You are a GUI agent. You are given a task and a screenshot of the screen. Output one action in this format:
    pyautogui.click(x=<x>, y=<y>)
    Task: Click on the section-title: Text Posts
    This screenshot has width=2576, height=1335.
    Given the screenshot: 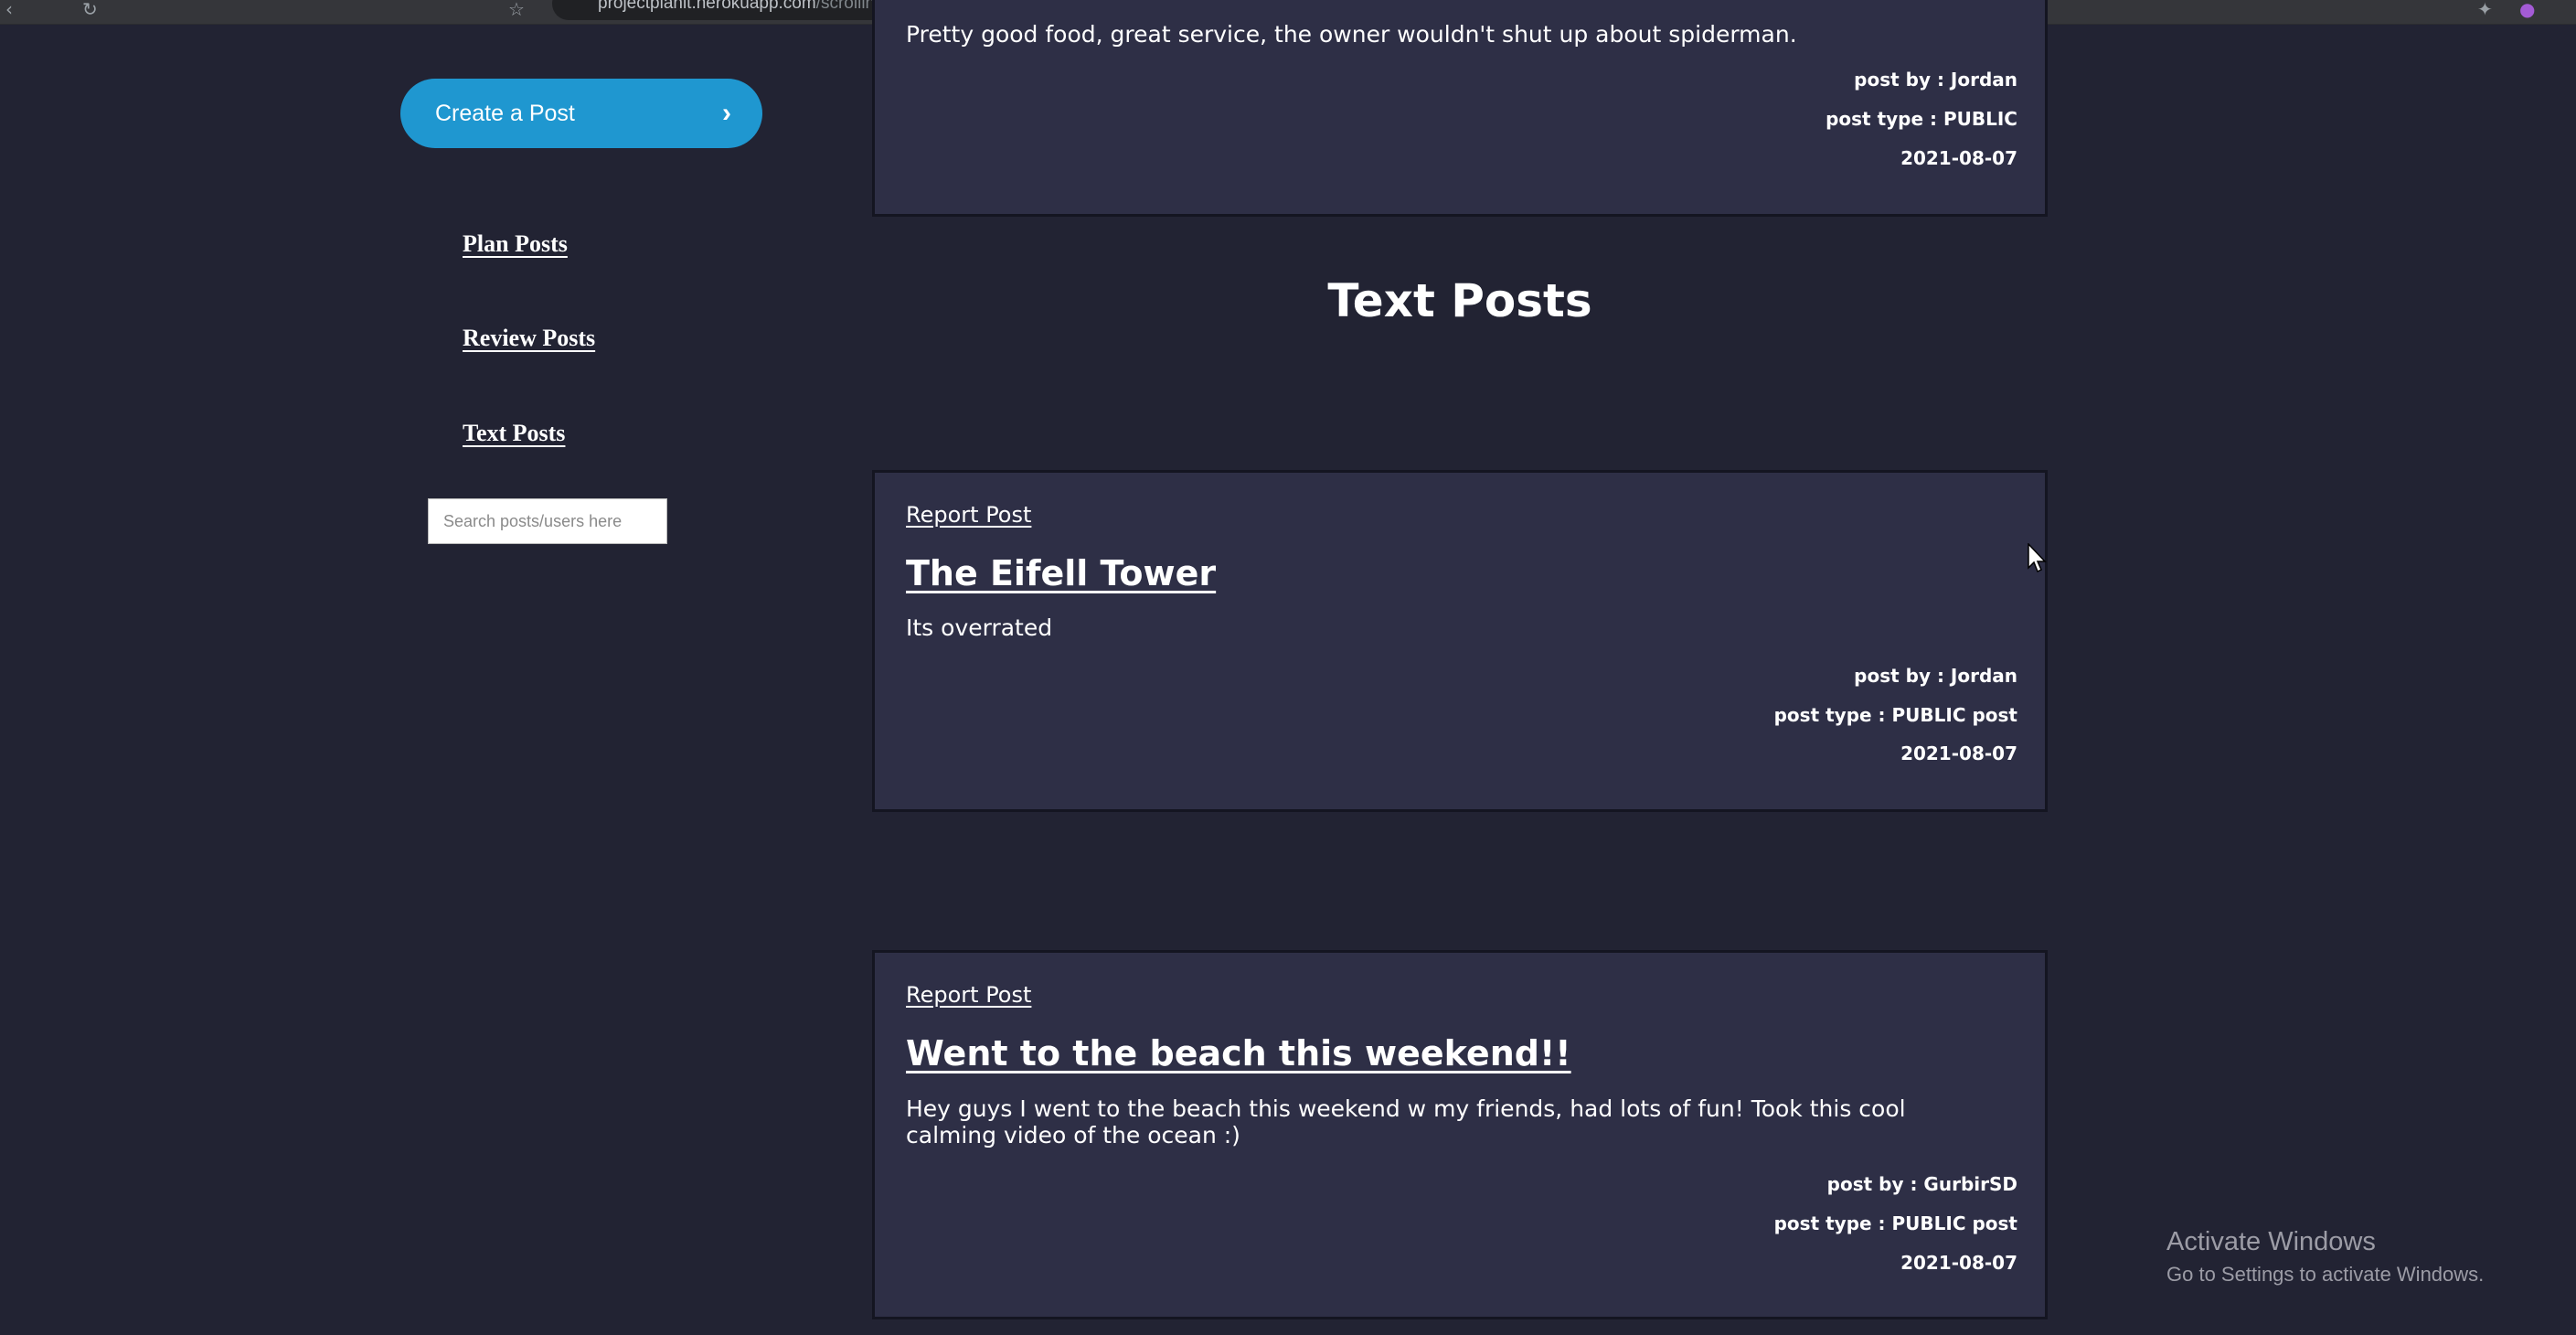 What is the action you would take?
    pyautogui.click(x=1459, y=300)
    